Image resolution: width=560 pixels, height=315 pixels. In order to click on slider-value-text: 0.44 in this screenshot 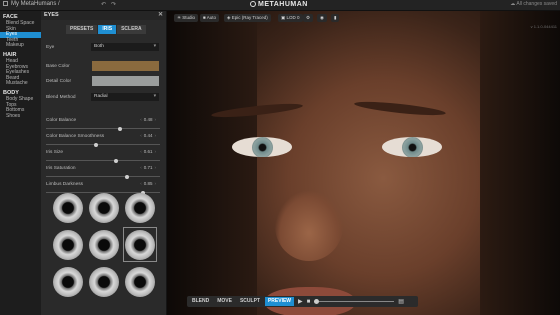, I will do `click(148, 135)`.